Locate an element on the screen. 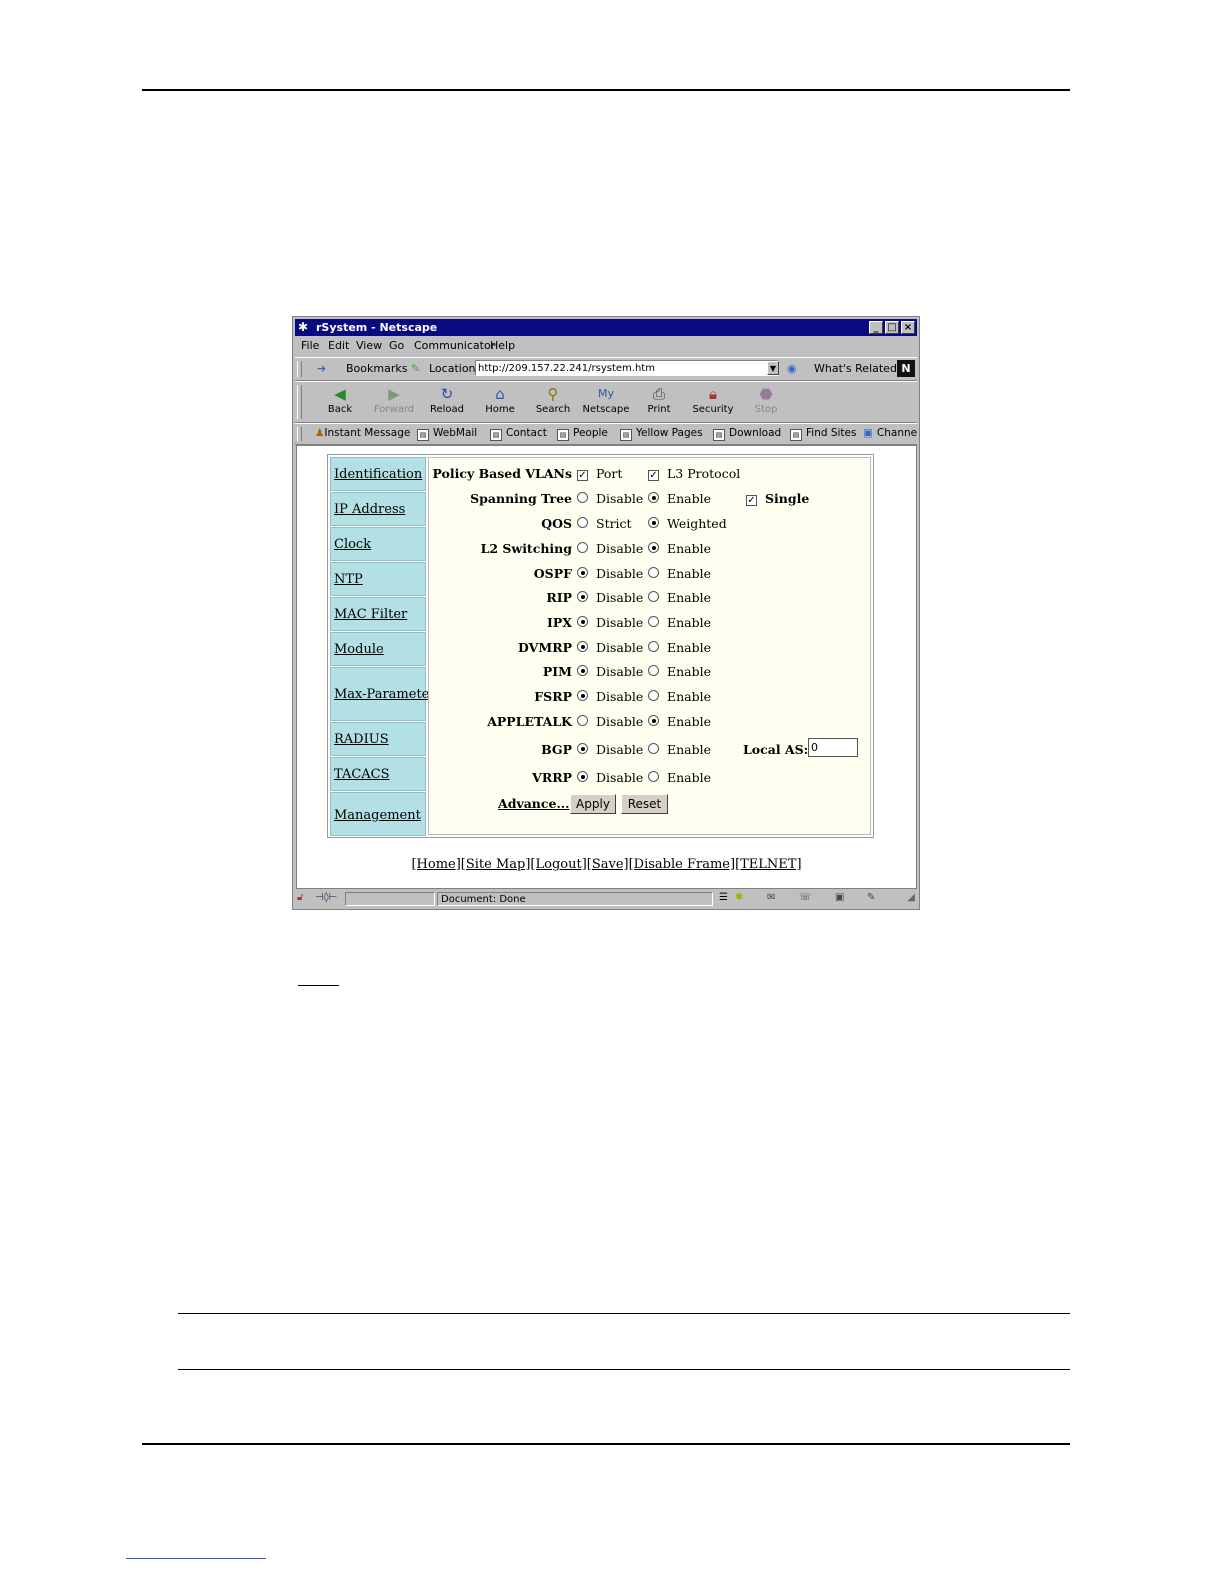  sidebar-item-module: Module is located at coordinates (378, 649).